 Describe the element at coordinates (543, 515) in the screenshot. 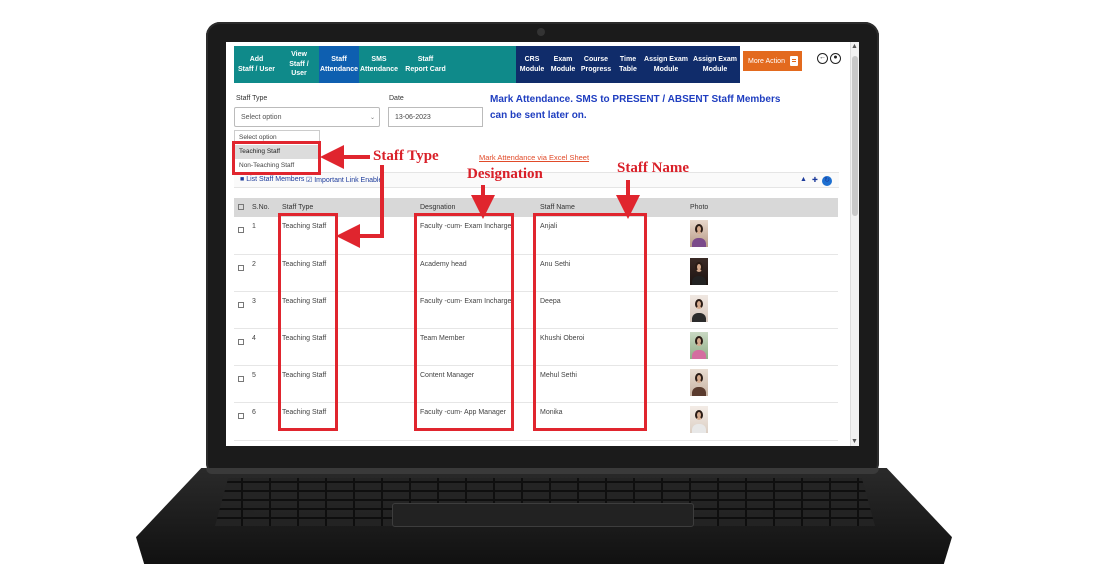

I see `touchpad` at that location.